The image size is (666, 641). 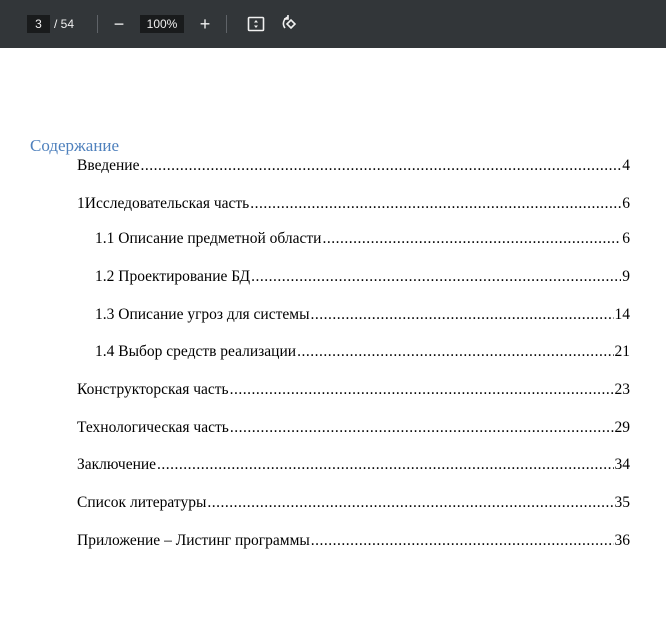 What do you see at coordinates (202, 314) in the screenshot?
I see `toc-entry-label: 1.3 Описание угроз для системы` at bounding box center [202, 314].